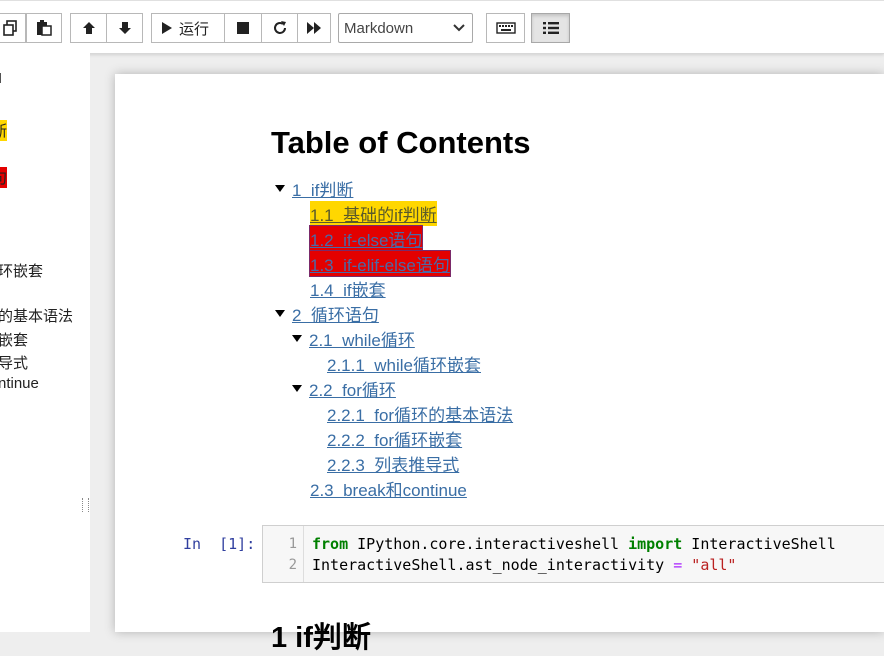 The width and height of the screenshot is (884, 656). Describe the element at coordinates (401, 142) in the screenshot. I see `toc-title: Table of Contents` at that location.